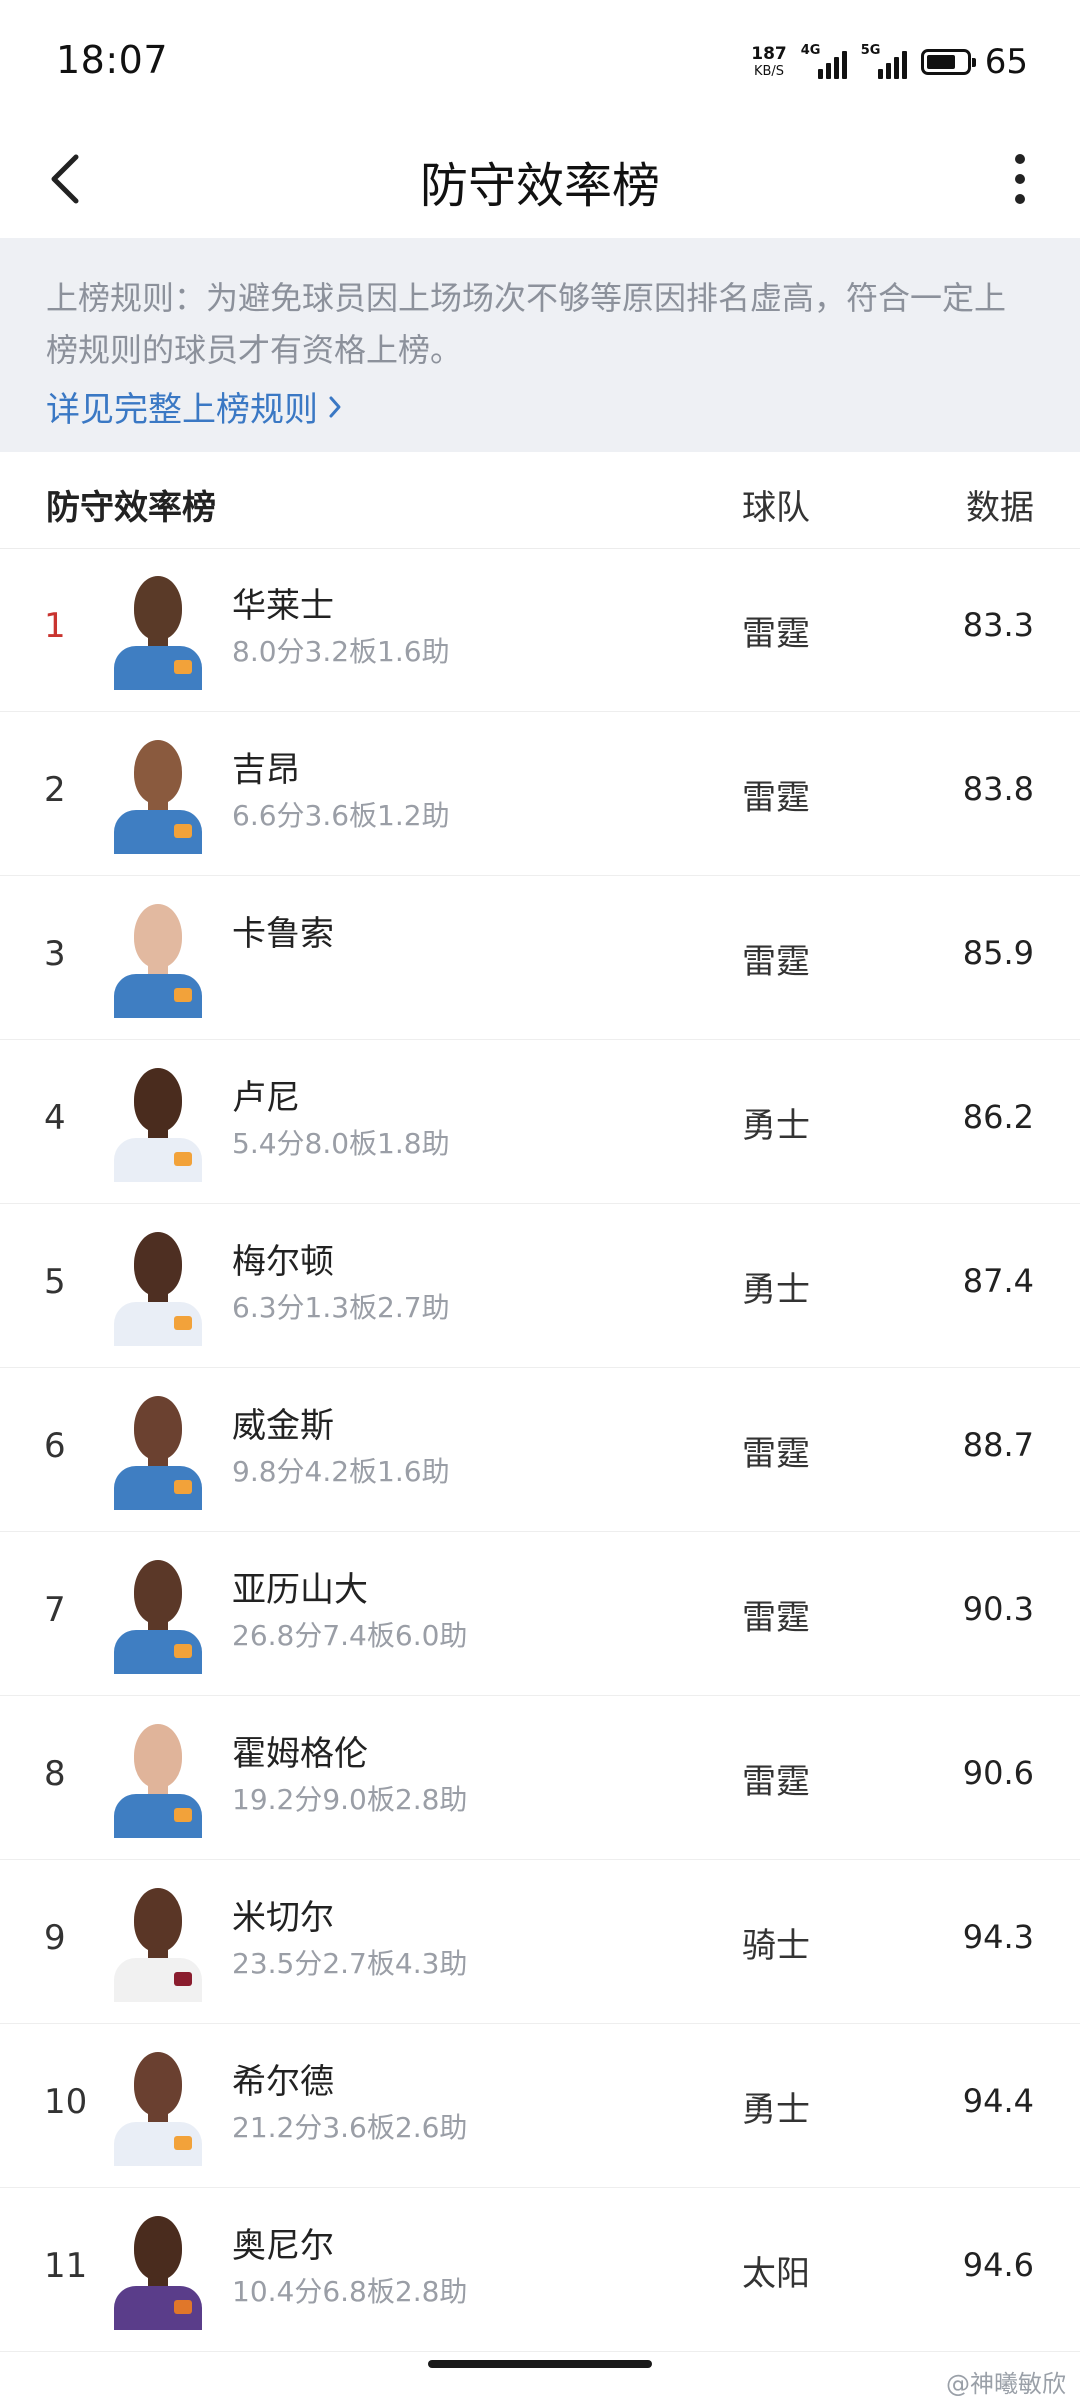  Describe the element at coordinates (66, 2266) in the screenshot. I see `rank-number: 11` at that location.